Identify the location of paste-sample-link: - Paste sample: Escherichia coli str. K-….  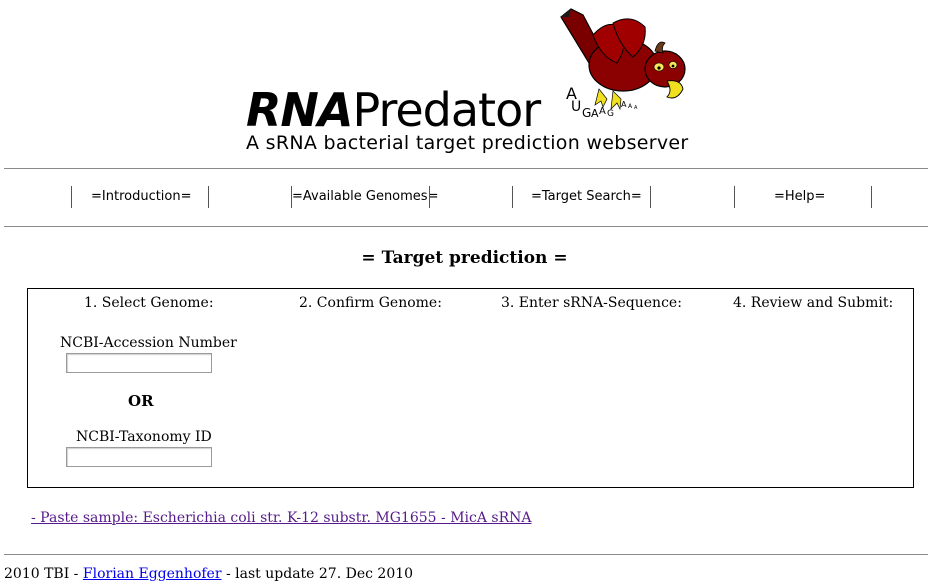
(281, 518).